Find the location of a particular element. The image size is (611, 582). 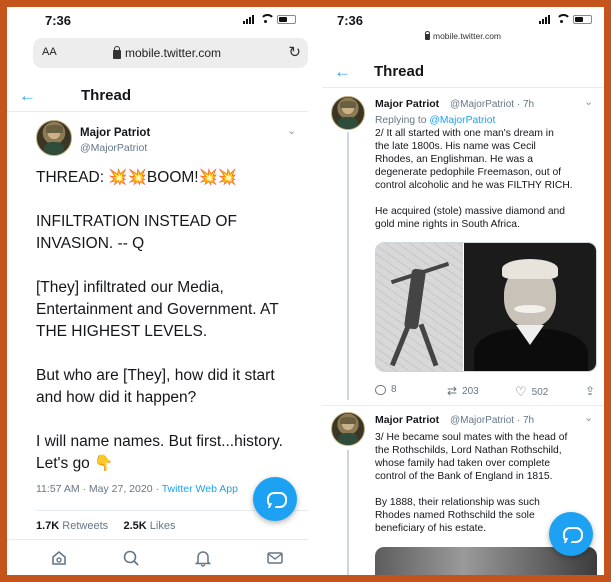

bell-icon is located at coordinates (203, 558).